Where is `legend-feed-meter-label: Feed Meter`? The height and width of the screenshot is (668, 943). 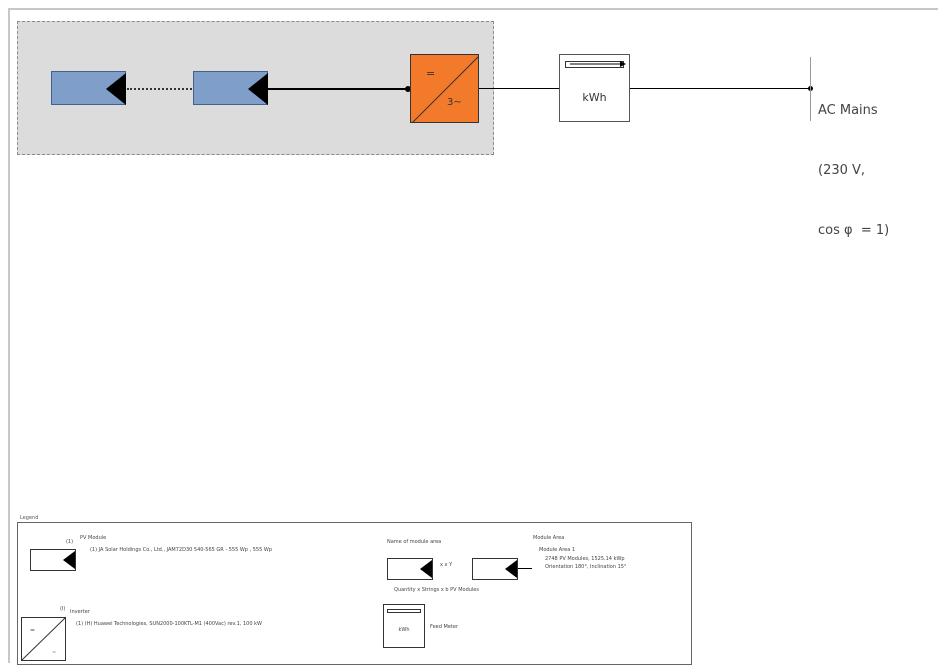
legend-feed-meter-label: Feed Meter is located at coordinates (444, 627).